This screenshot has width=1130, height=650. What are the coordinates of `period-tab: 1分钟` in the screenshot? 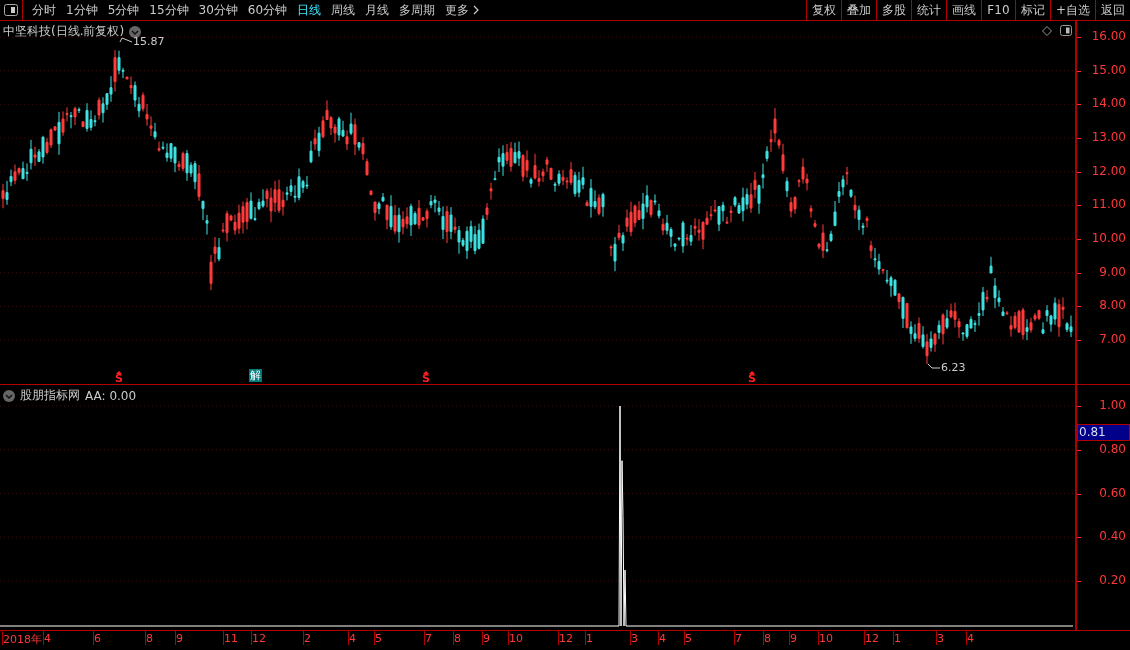 It's located at (82, 10).